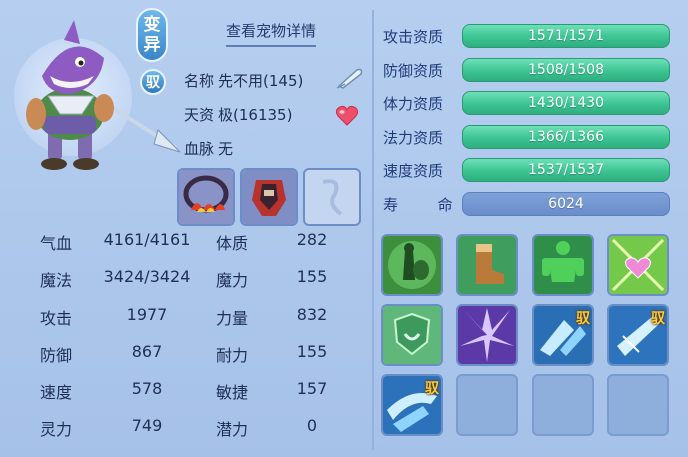  Describe the element at coordinates (413, 138) in the screenshot. I see `aptitude-label: 法力资质` at that location.